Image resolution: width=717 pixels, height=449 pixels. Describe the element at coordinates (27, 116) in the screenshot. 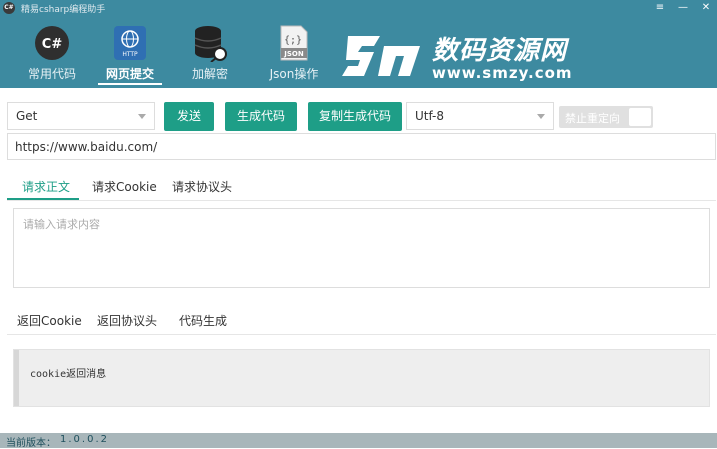

I see `method-select-value: Get` at that location.